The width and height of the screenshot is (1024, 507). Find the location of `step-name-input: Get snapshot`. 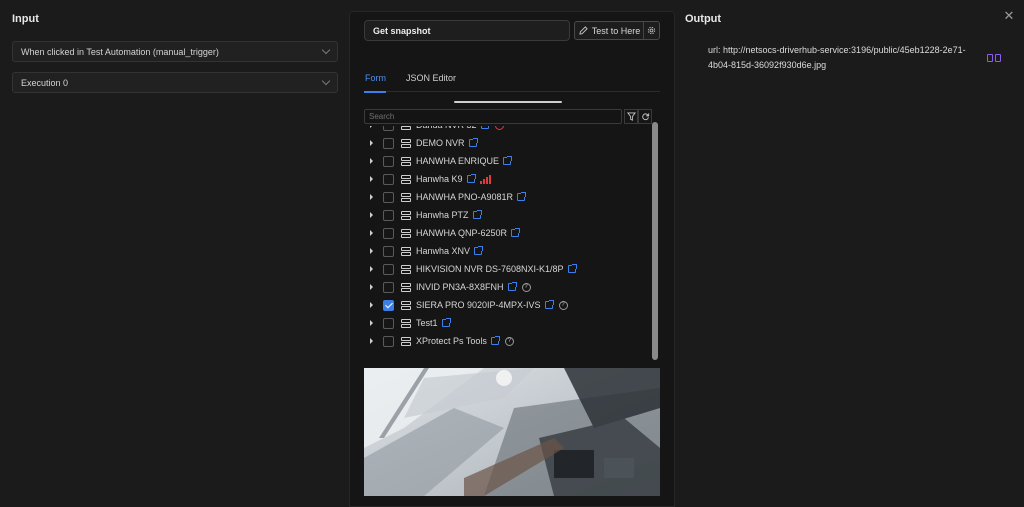

step-name-input: Get snapshot is located at coordinates (467, 30).